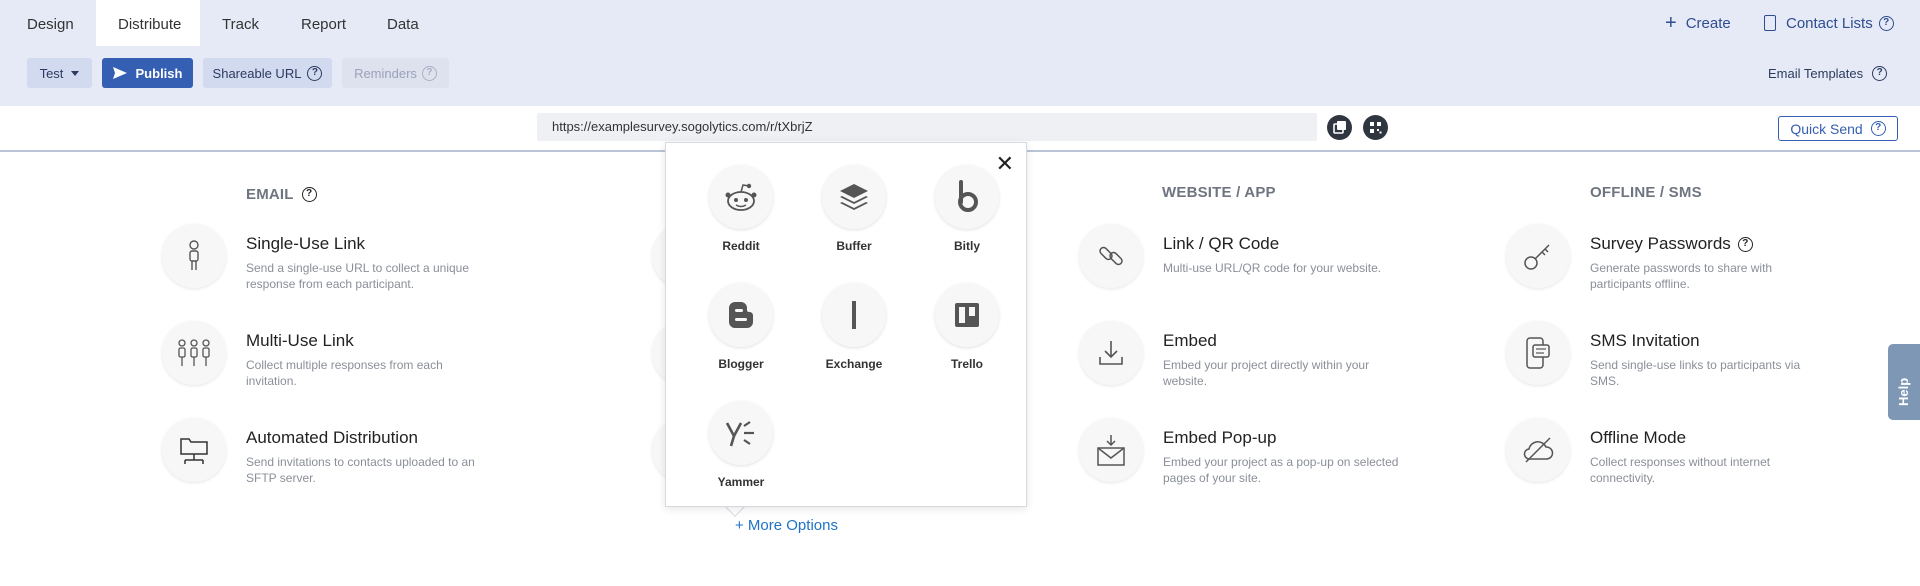 Image resolution: width=1920 pixels, height=586 pixels. What do you see at coordinates (854, 315) in the screenshot?
I see `exchange-icon` at bounding box center [854, 315].